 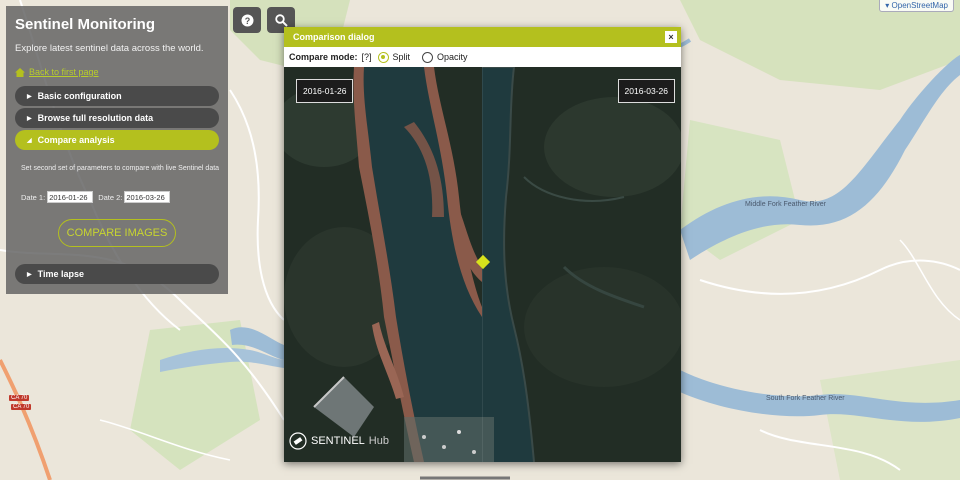 I want to click on compare-mode-label: Compare mode:, so click(x=323, y=57).